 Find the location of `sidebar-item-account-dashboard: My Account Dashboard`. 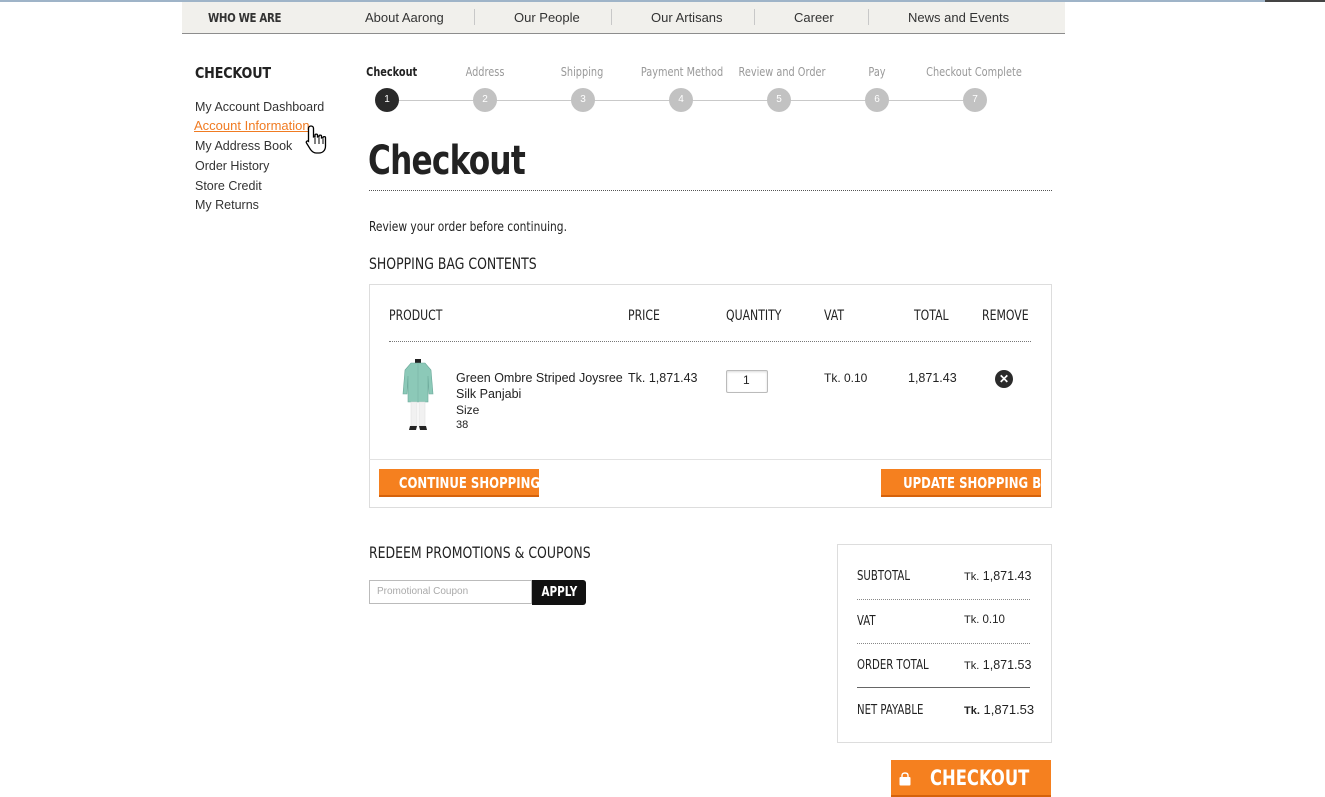

sidebar-item-account-dashboard: My Account Dashboard is located at coordinates (259, 107).